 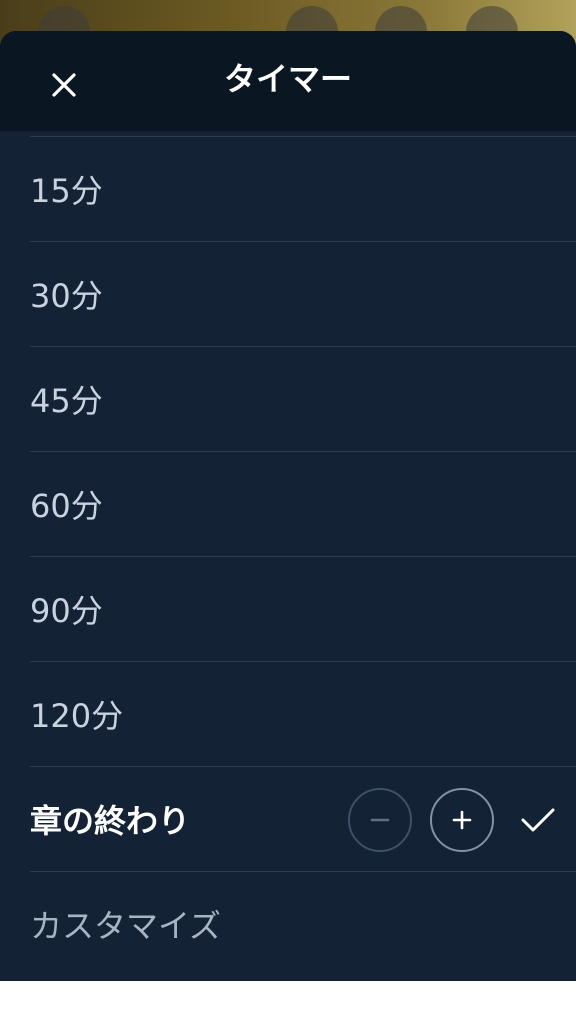 I want to click on sheet-header: タイマー, so click(x=288, y=81).